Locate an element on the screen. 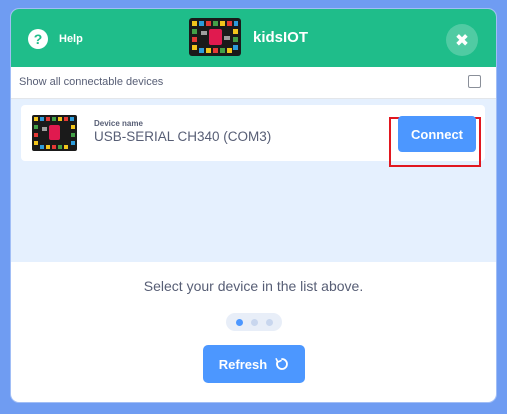 The image size is (507, 414). help-button: ? Help is located at coordinates (55, 39).